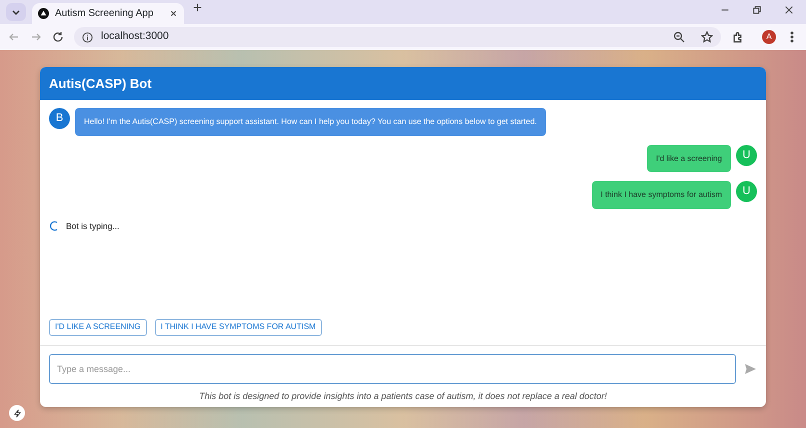 The image size is (806, 428). I want to click on app-logo-icon, so click(43, 13).